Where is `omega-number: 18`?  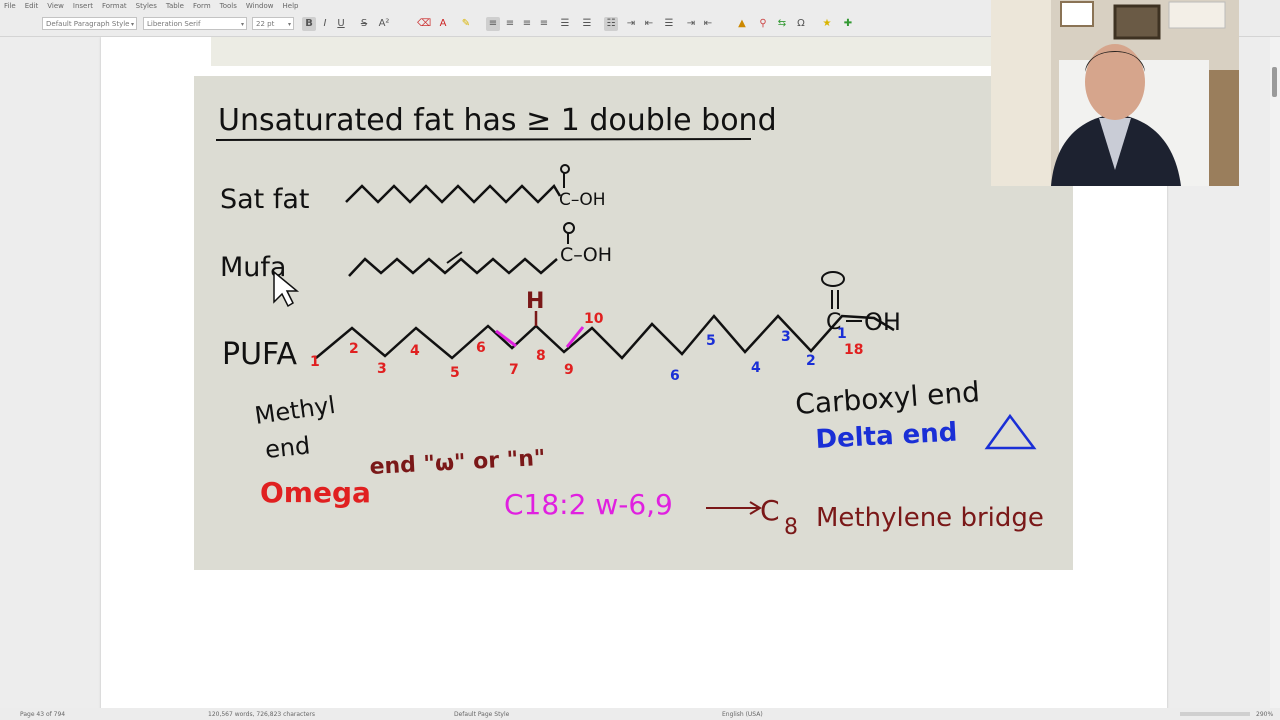 omega-number: 18 is located at coordinates (853, 350).